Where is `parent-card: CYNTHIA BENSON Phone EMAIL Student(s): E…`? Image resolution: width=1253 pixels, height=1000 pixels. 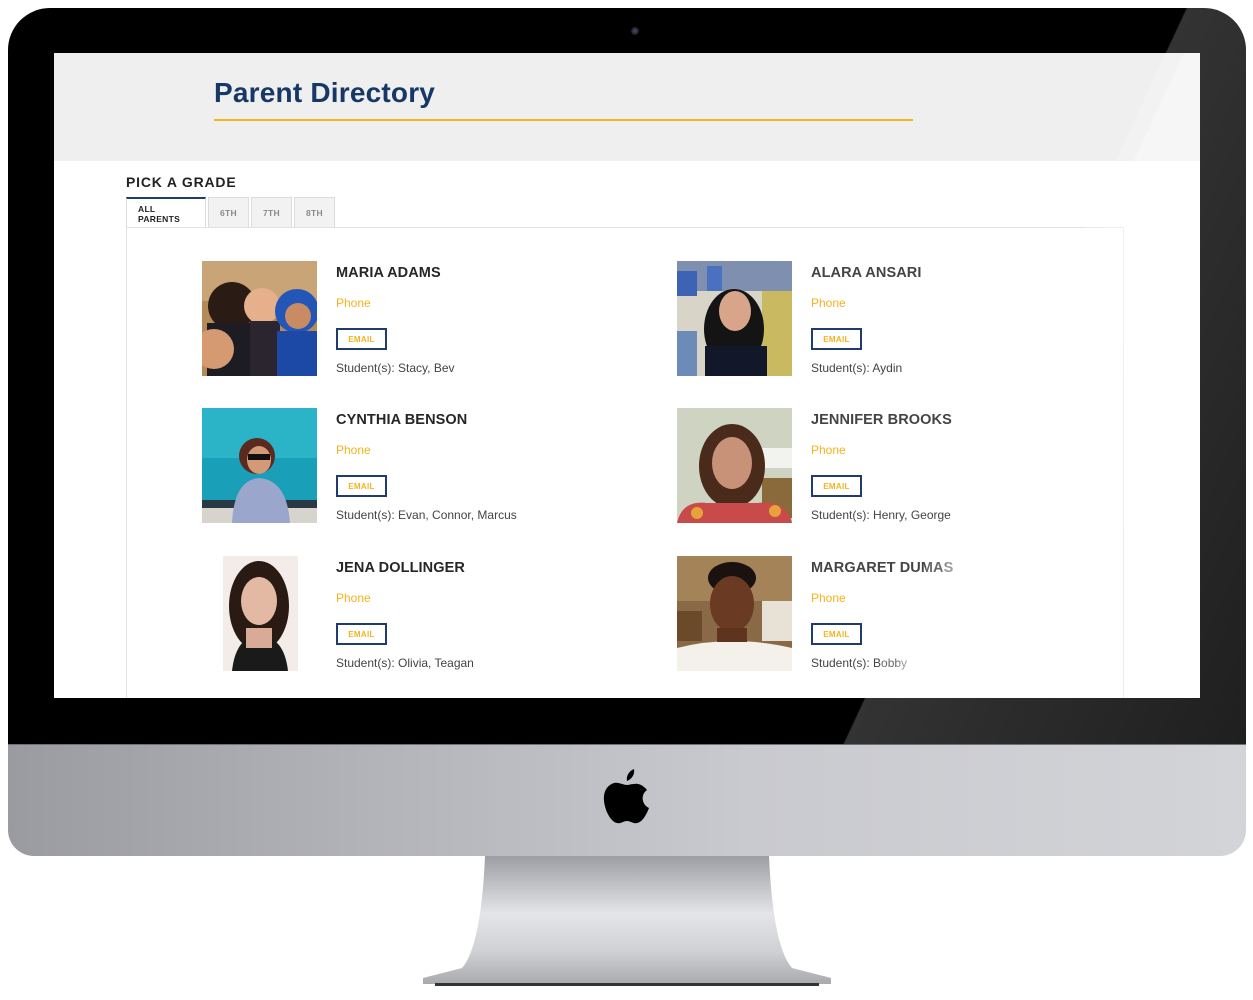 parent-card: CYNTHIA BENSON Phone EMAIL Student(s): E… is located at coordinates (412, 467).